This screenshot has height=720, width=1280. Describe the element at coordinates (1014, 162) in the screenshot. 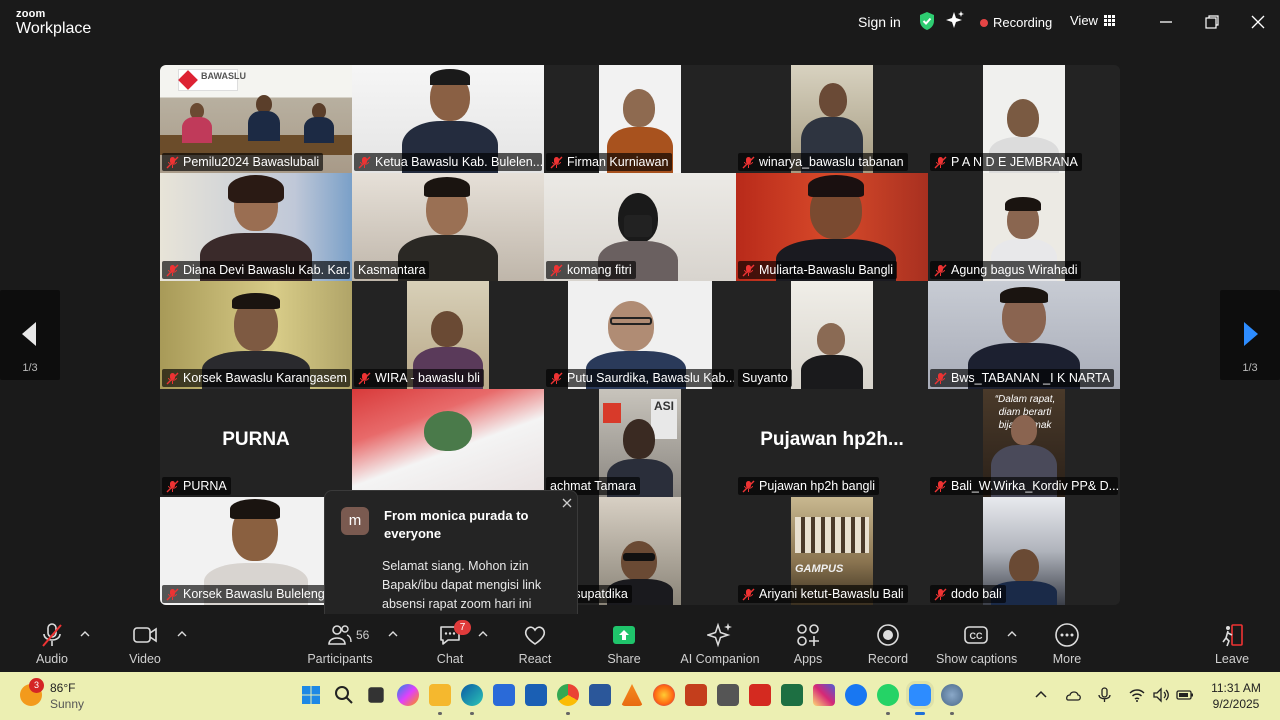

I see `participant-name: P A N D E JEMBRANA` at that location.